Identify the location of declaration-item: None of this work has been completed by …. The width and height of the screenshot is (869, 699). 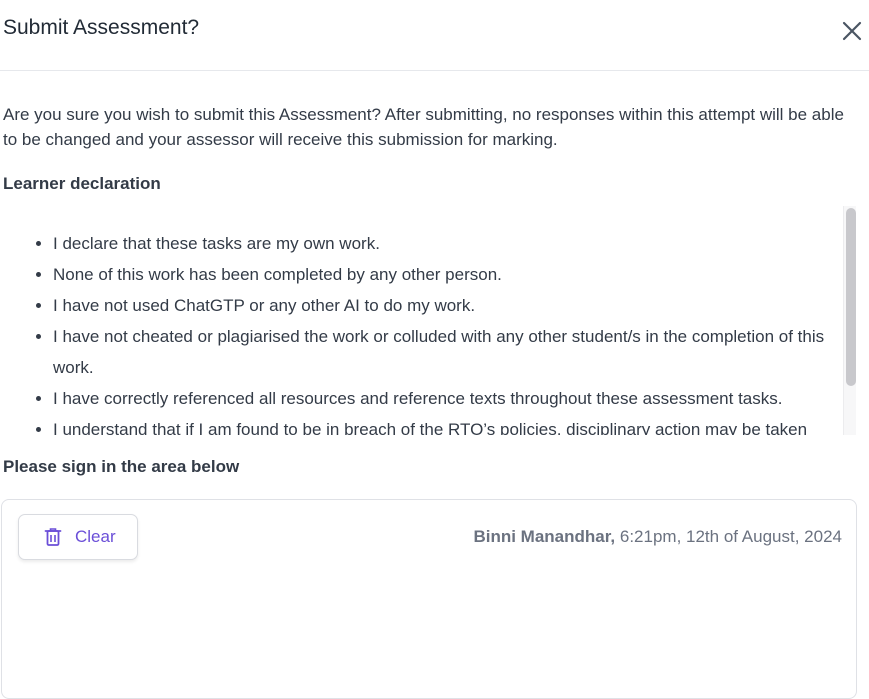
(443, 274).